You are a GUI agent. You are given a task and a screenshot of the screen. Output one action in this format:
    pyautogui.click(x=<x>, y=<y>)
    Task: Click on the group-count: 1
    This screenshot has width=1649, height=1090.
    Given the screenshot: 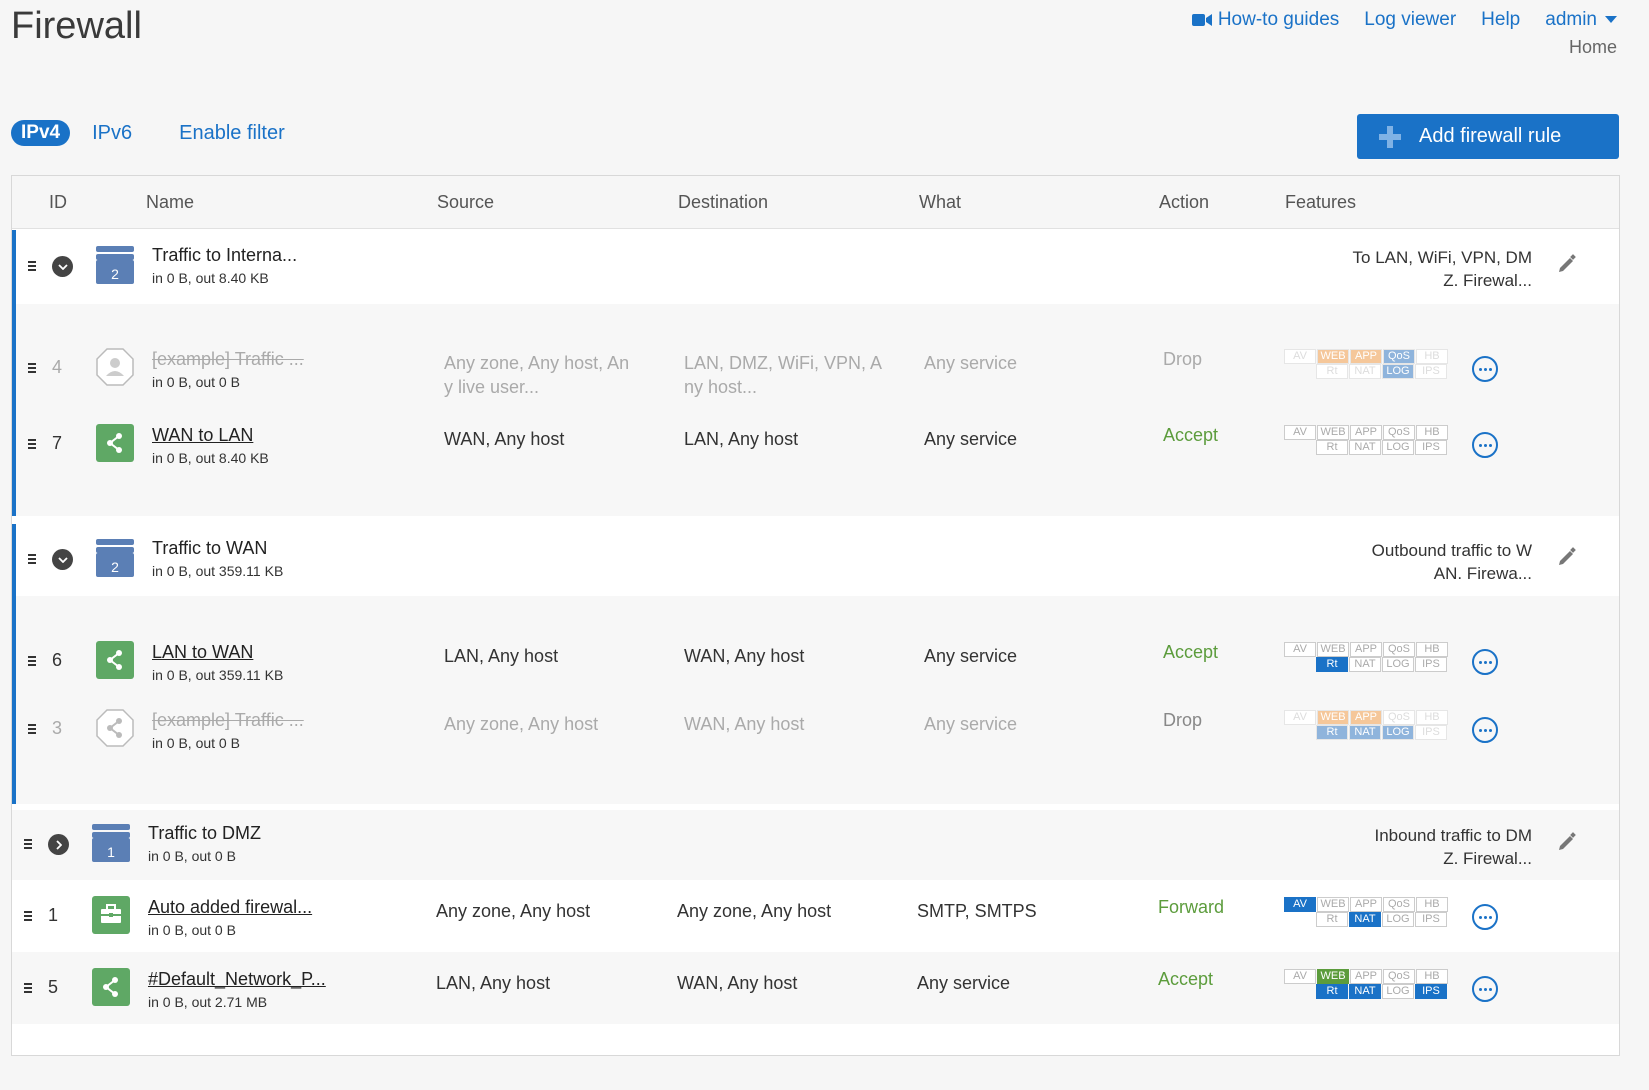 What is the action you would take?
    pyautogui.click(x=111, y=852)
    